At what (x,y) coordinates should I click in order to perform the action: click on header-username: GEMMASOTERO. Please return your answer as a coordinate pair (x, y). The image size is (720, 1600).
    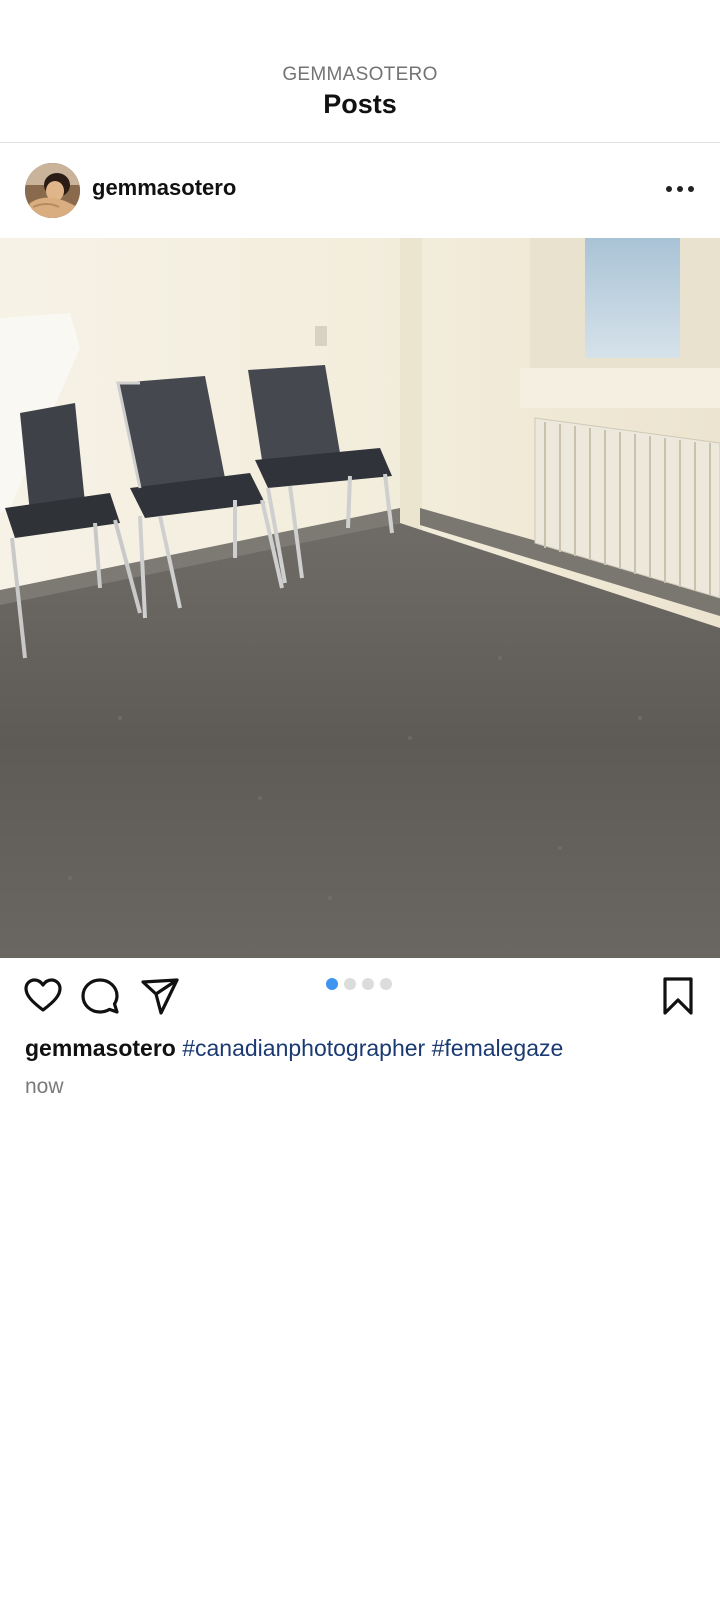
    Looking at the image, I should click on (360, 74).